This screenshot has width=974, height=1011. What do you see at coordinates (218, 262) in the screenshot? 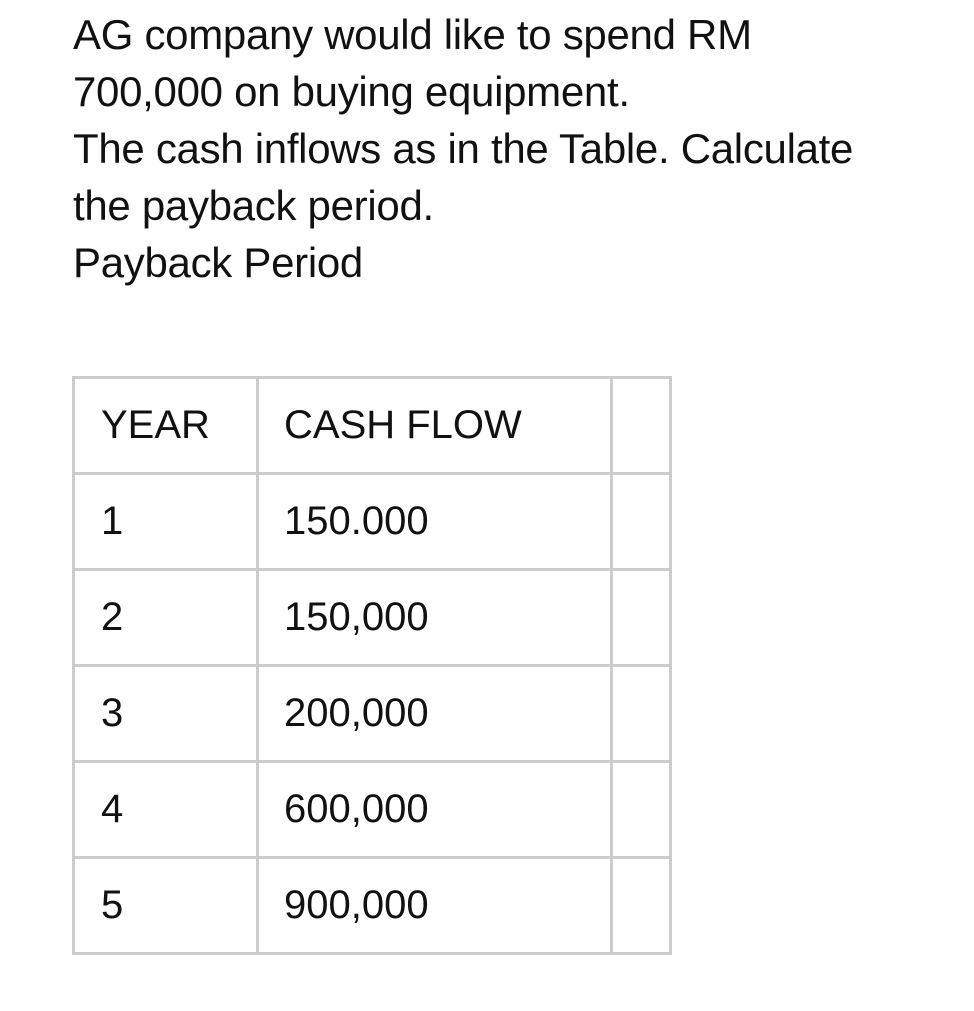
I see `question-subheading: Payback Period` at bounding box center [218, 262].